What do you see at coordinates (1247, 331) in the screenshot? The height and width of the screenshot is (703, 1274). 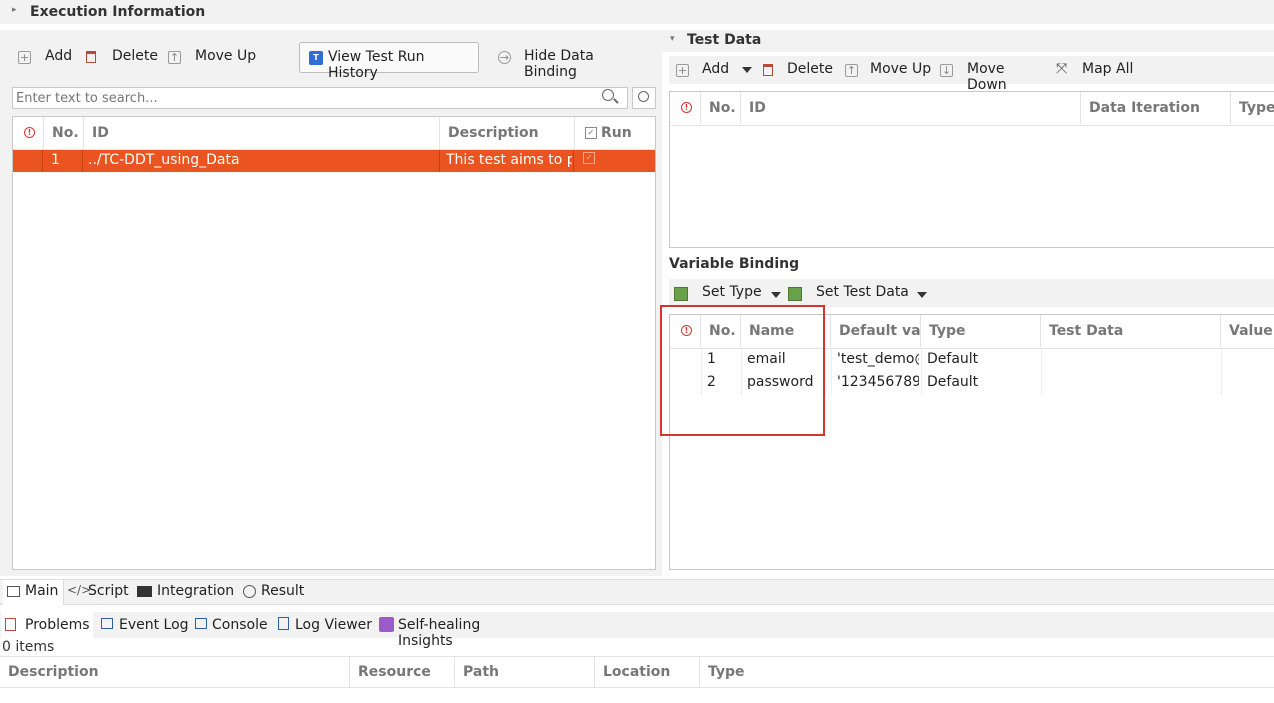 I see `header-value: Value` at bounding box center [1247, 331].